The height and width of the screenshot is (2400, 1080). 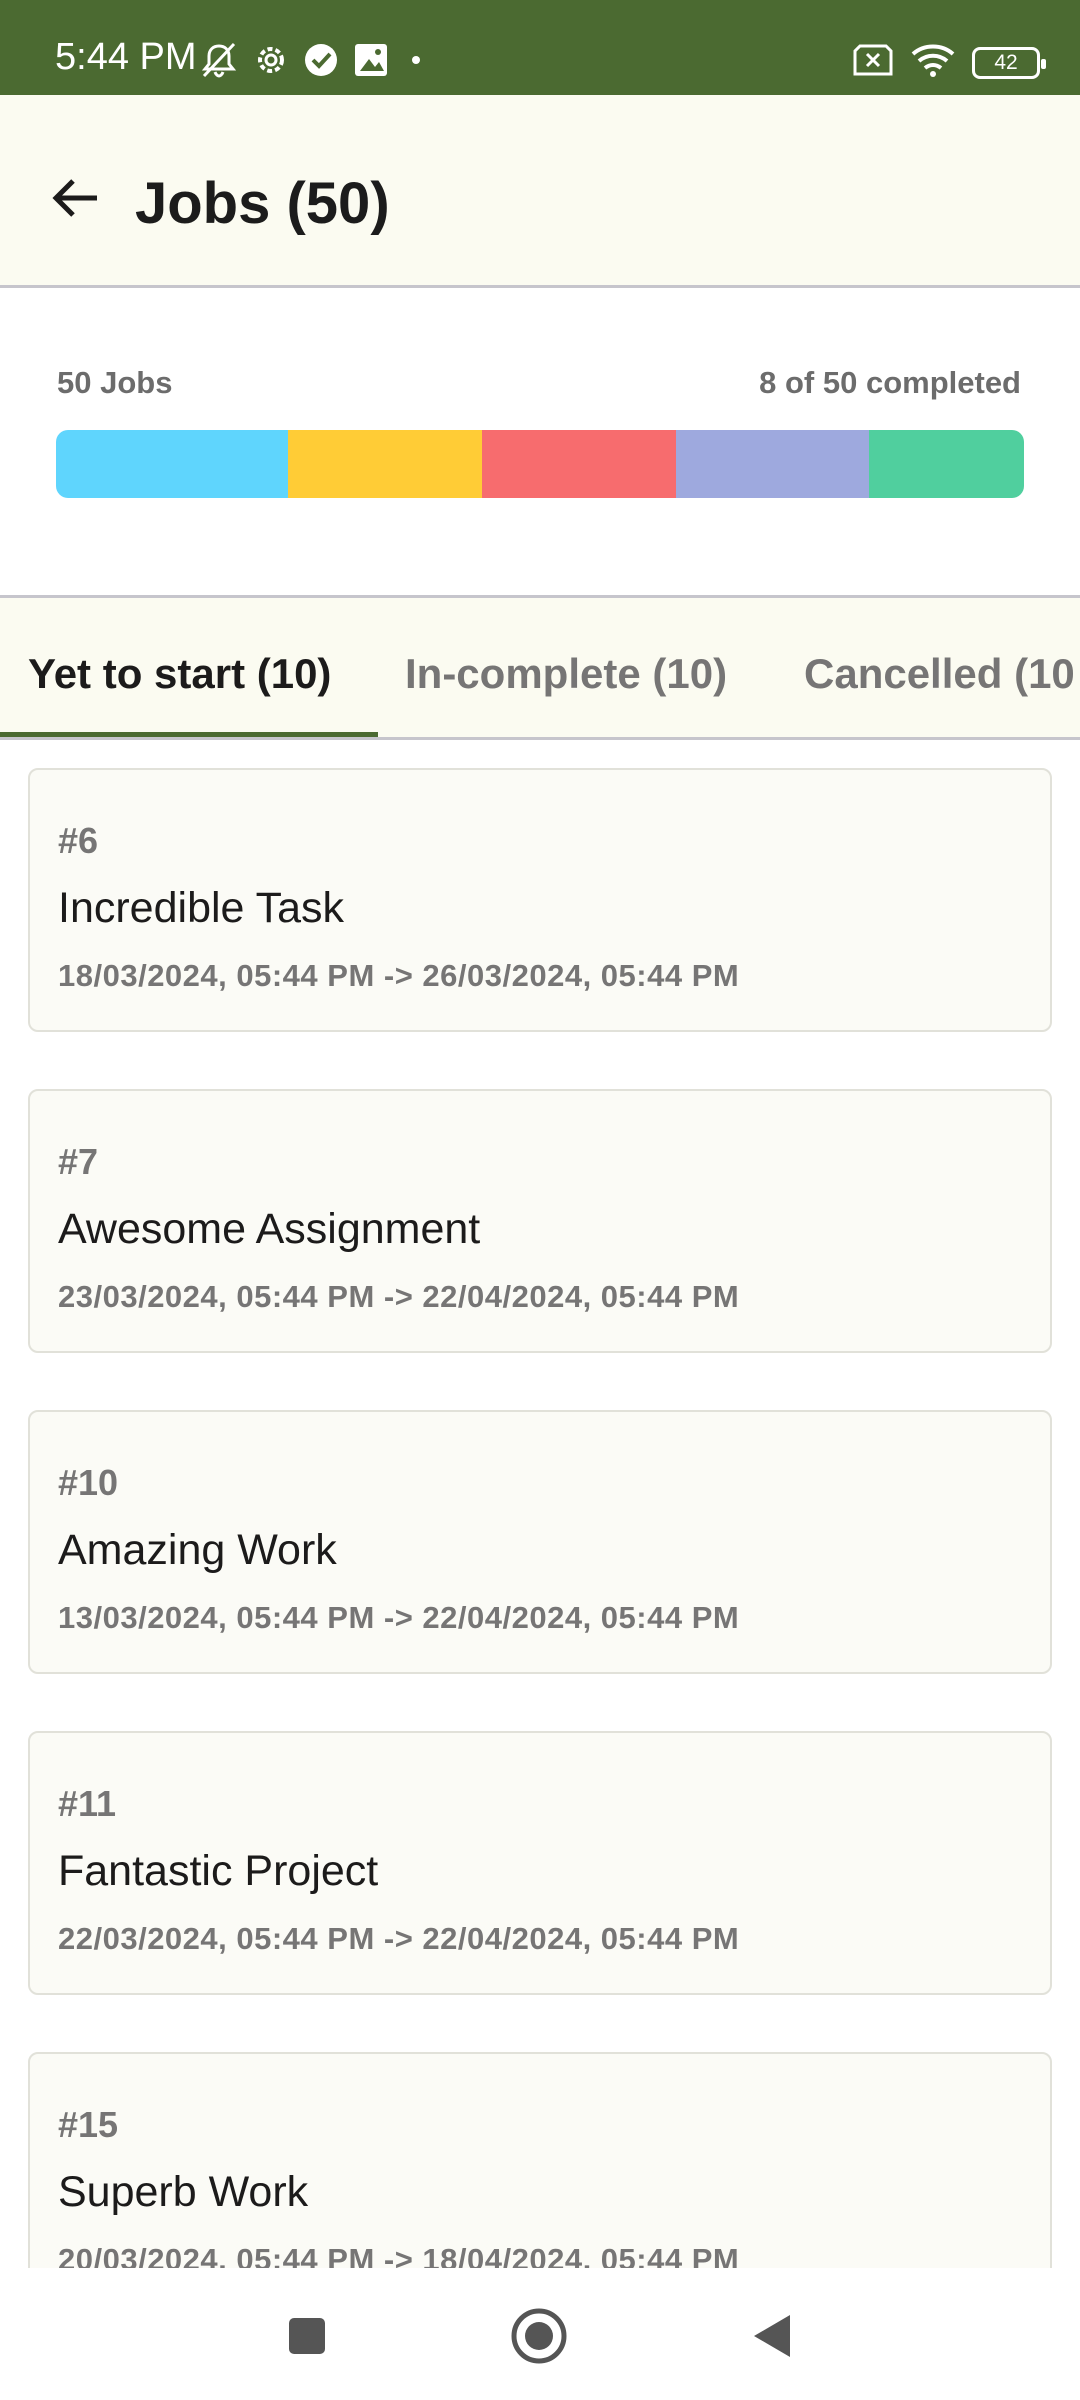 I want to click on status-icons-left, so click(x=309, y=60).